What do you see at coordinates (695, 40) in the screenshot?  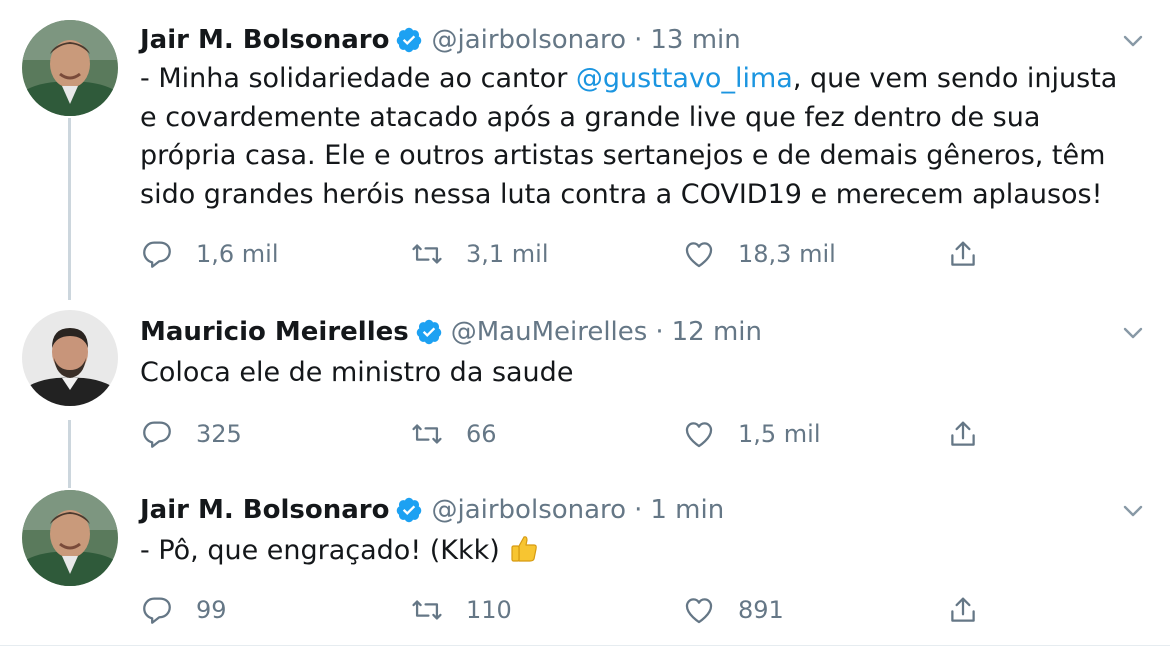 I see `timestamp: 13 min` at bounding box center [695, 40].